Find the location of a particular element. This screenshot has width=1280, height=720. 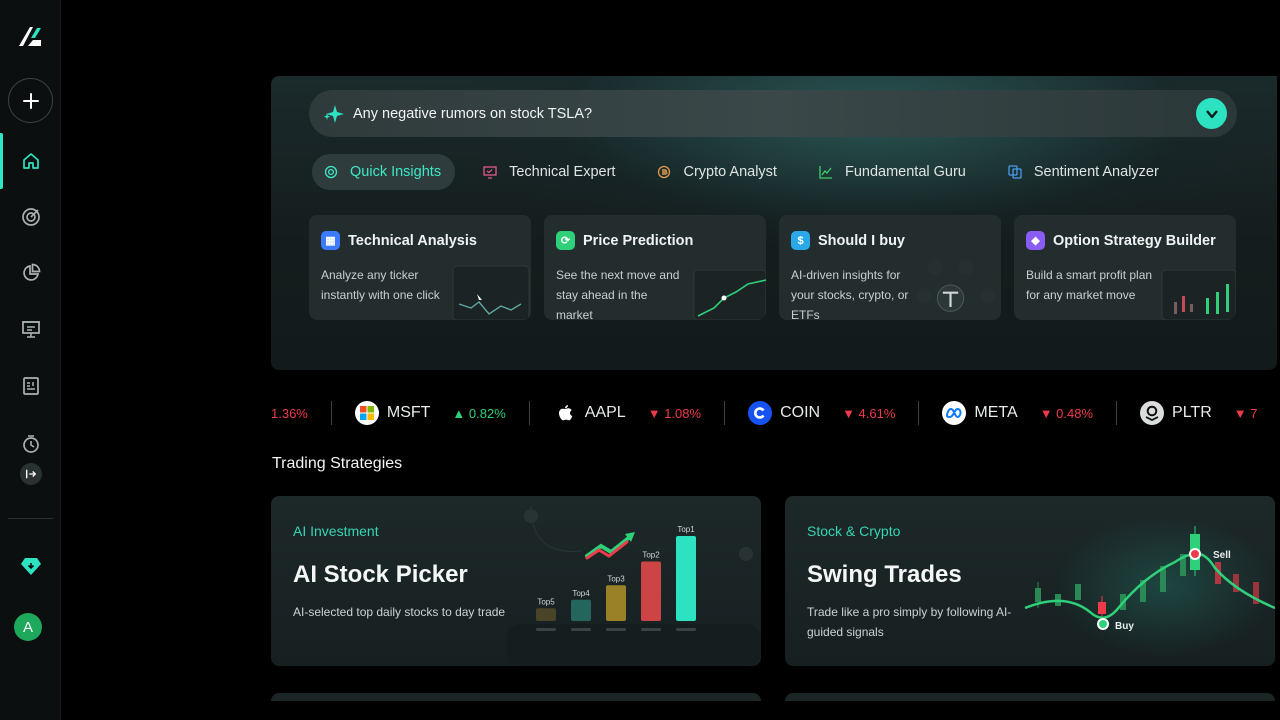

sidebar-divider is located at coordinates (30, 518).